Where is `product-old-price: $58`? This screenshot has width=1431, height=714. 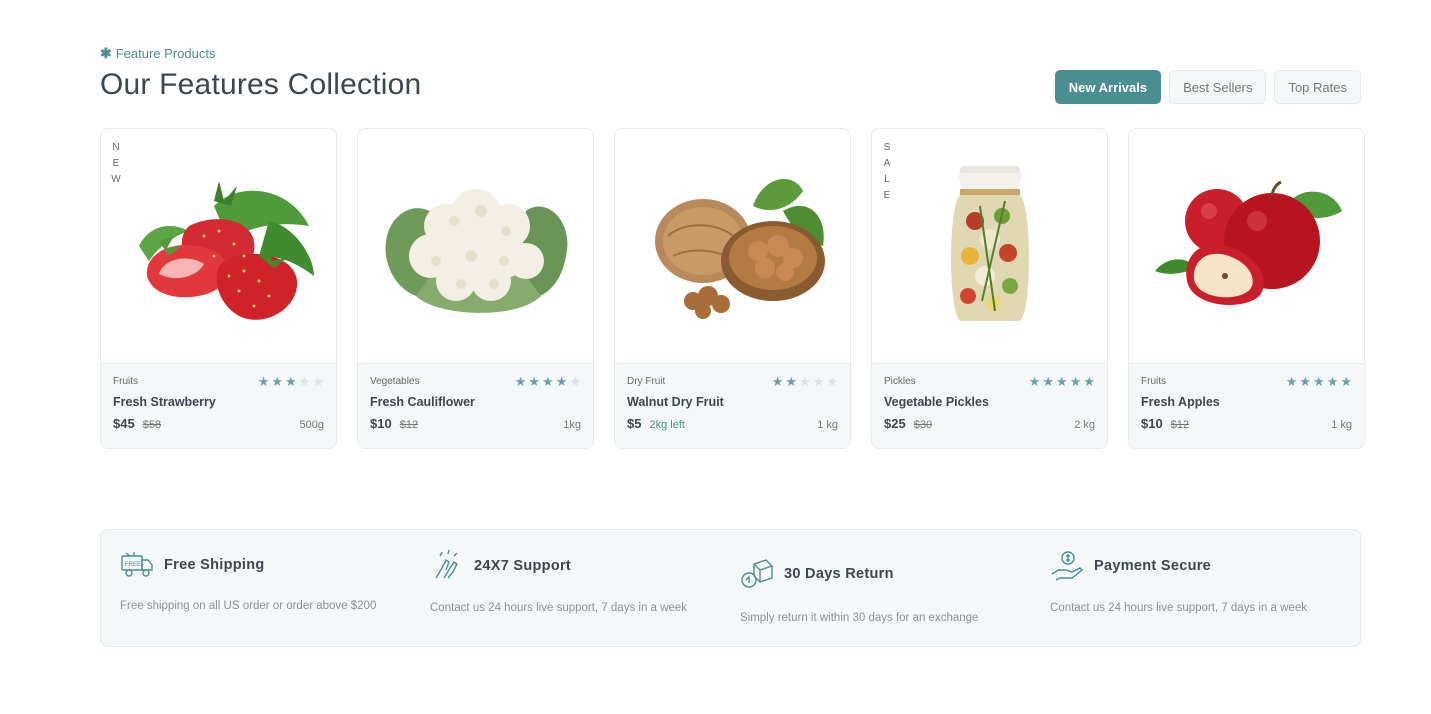 product-old-price: $58 is located at coordinates (152, 425).